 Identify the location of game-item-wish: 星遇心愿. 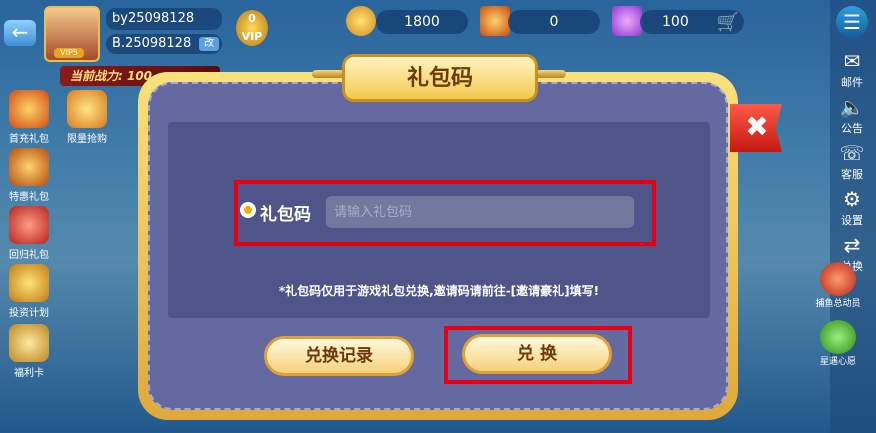
(838, 343).